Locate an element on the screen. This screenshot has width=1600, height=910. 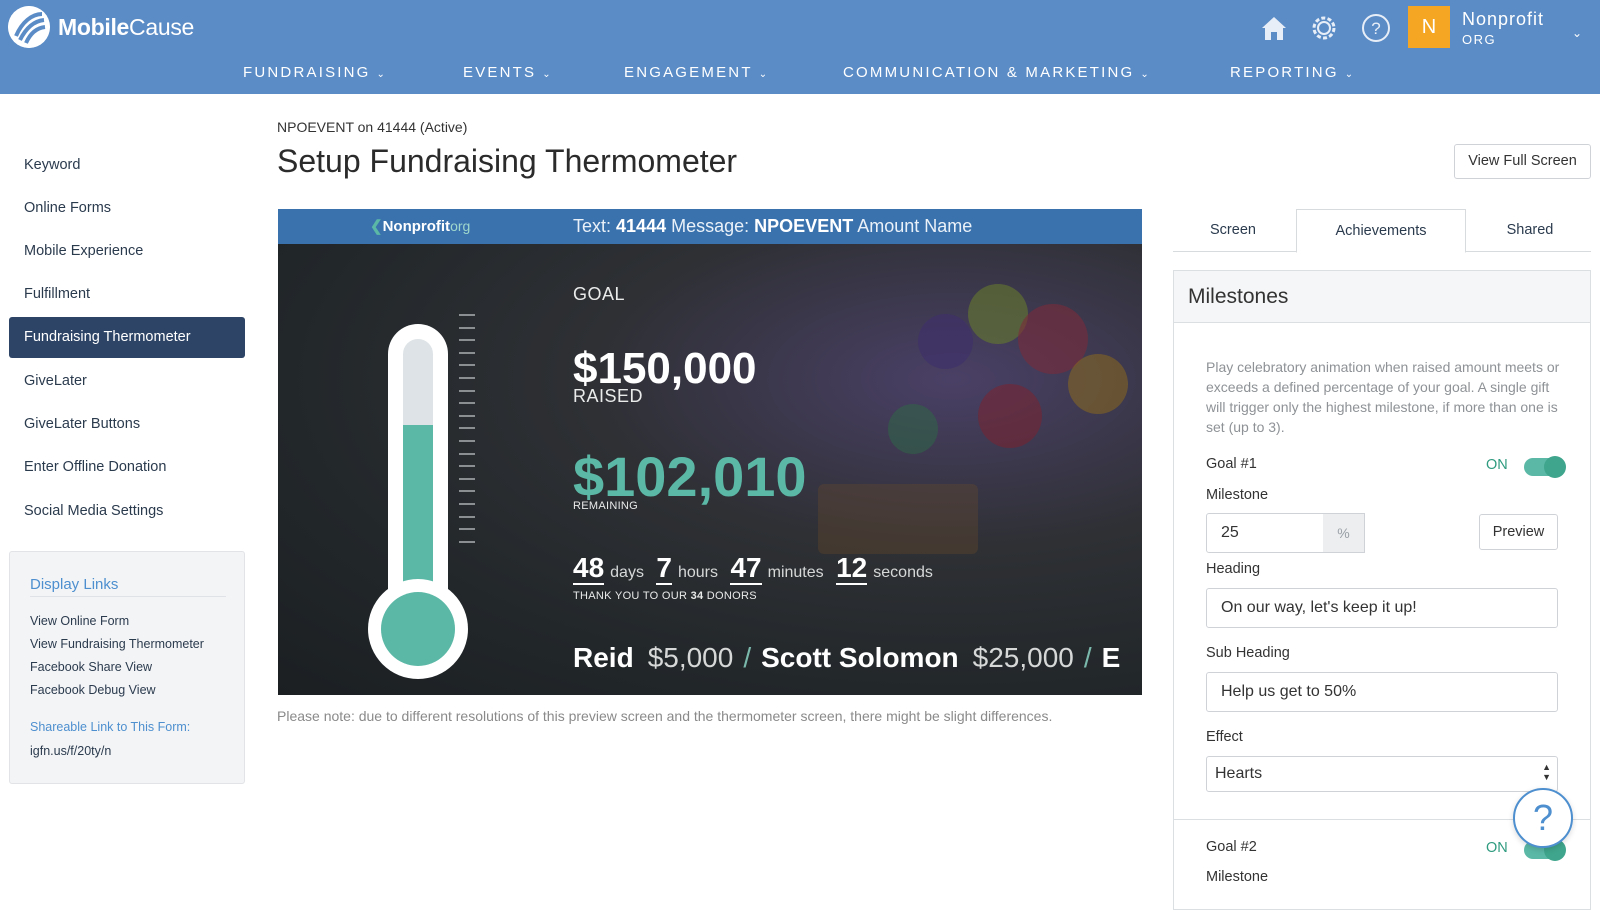
preview-logo: ❮Nonprofitorg is located at coordinates (420, 226).